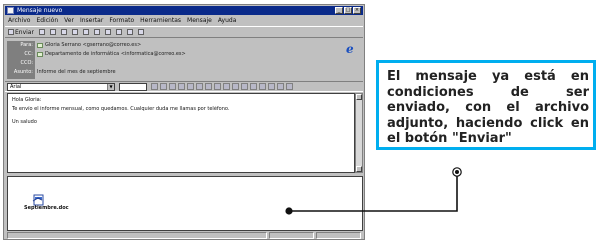 This screenshot has width=599, height=244. Describe the element at coordinates (121, 20) in the screenshot. I see `menu-formato: Formato` at that location.